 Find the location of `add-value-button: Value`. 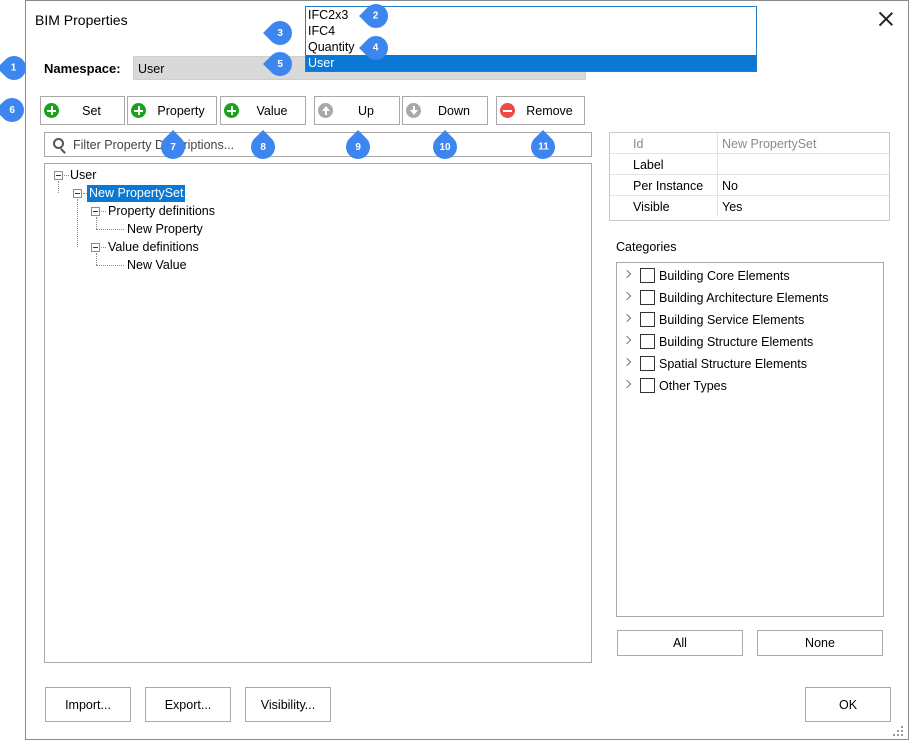

add-value-button: Value is located at coordinates (263, 110).